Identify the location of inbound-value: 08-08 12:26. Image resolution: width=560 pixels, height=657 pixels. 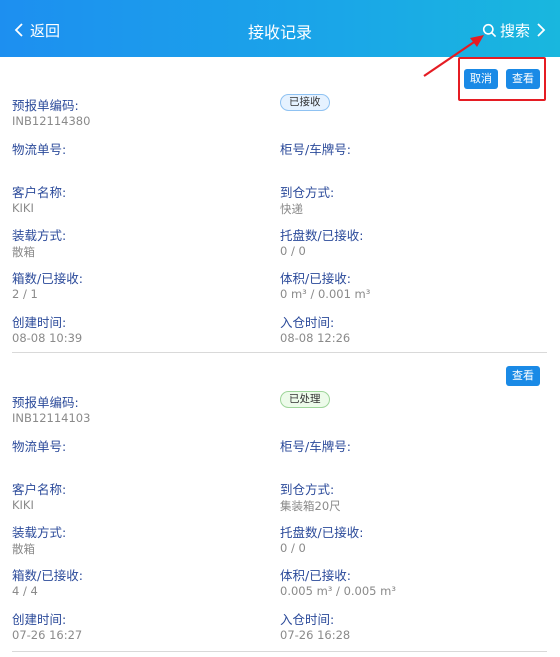
(315, 338).